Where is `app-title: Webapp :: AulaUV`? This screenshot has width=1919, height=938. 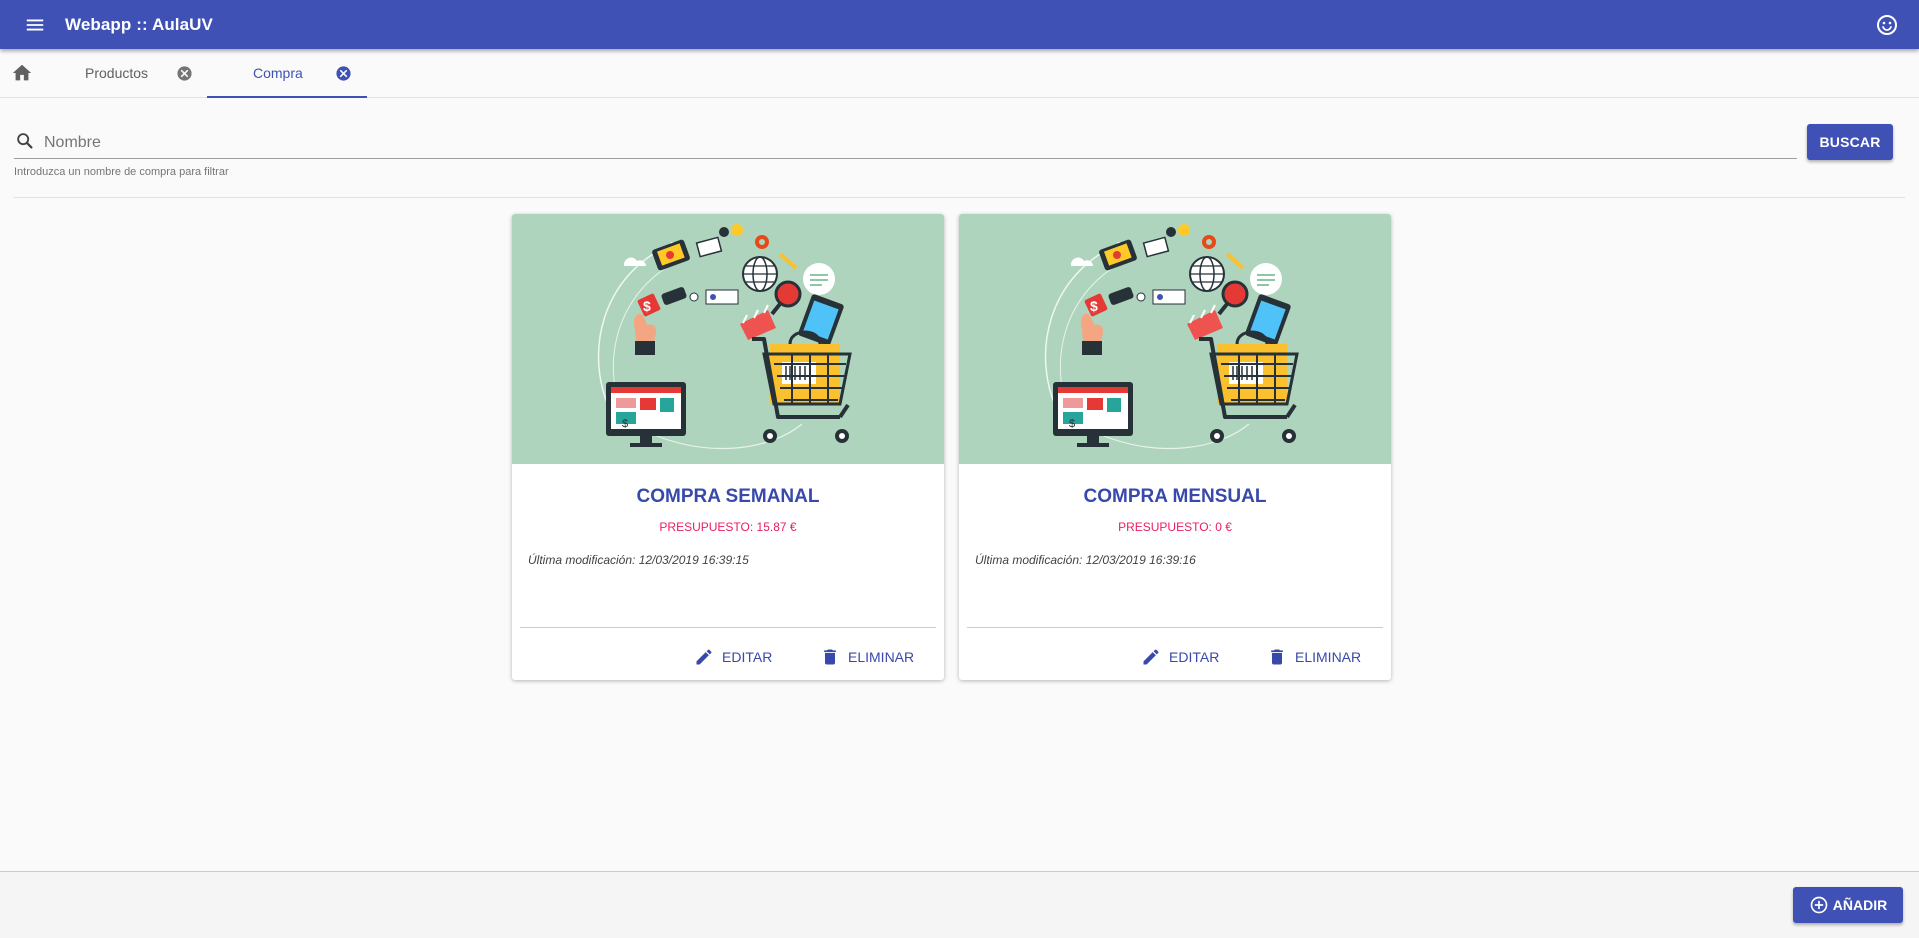 app-title: Webapp :: AulaUV is located at coordinates (139, 24).